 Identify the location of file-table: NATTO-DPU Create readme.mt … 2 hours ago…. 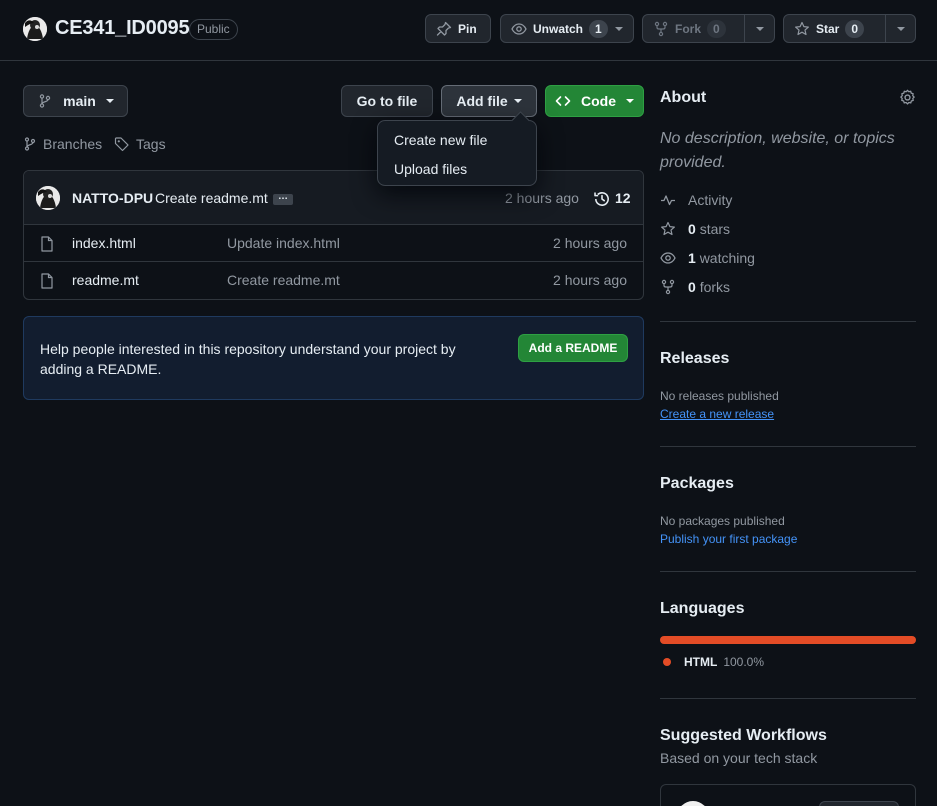
(333, 235).